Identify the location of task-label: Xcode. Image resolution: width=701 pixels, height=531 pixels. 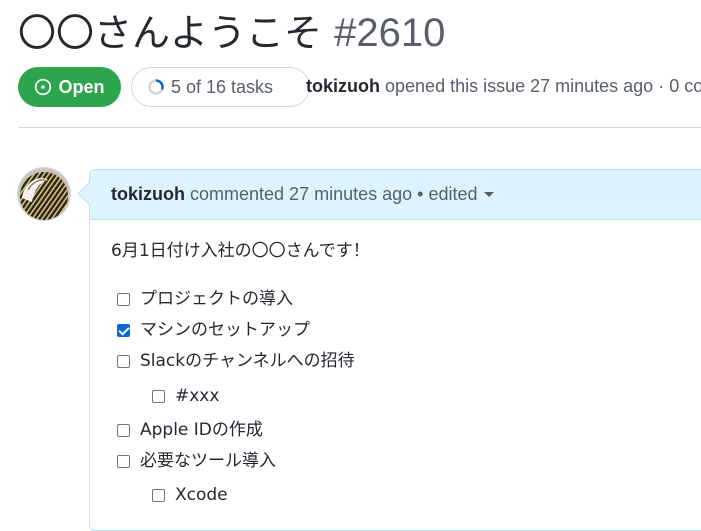
(201, 495).